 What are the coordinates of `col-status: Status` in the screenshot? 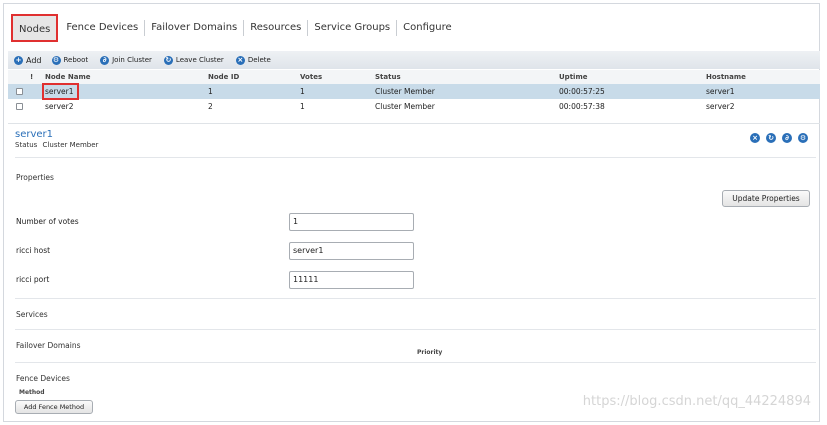 It's located at (467, 77).